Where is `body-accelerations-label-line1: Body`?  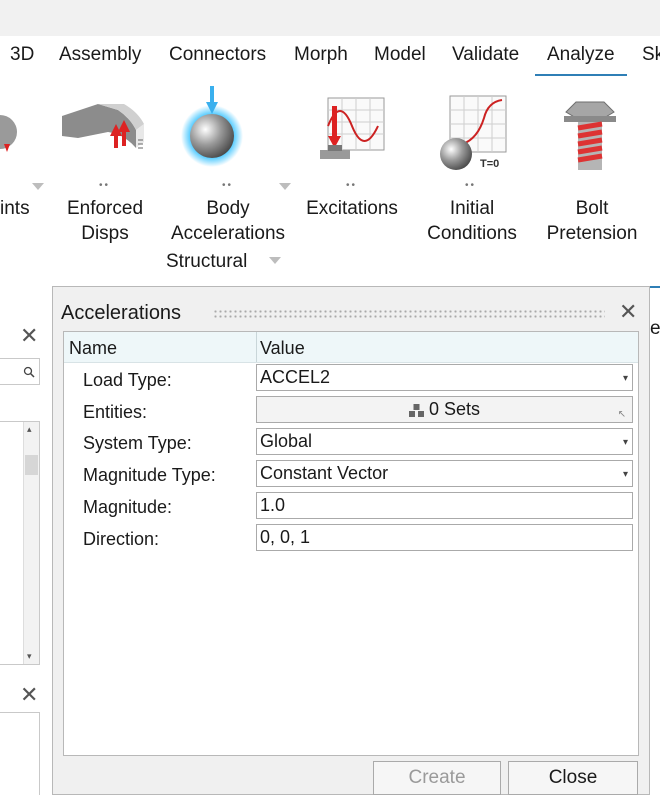 body-accelerations-label-line1: Body is located at coordinates (228, 208).